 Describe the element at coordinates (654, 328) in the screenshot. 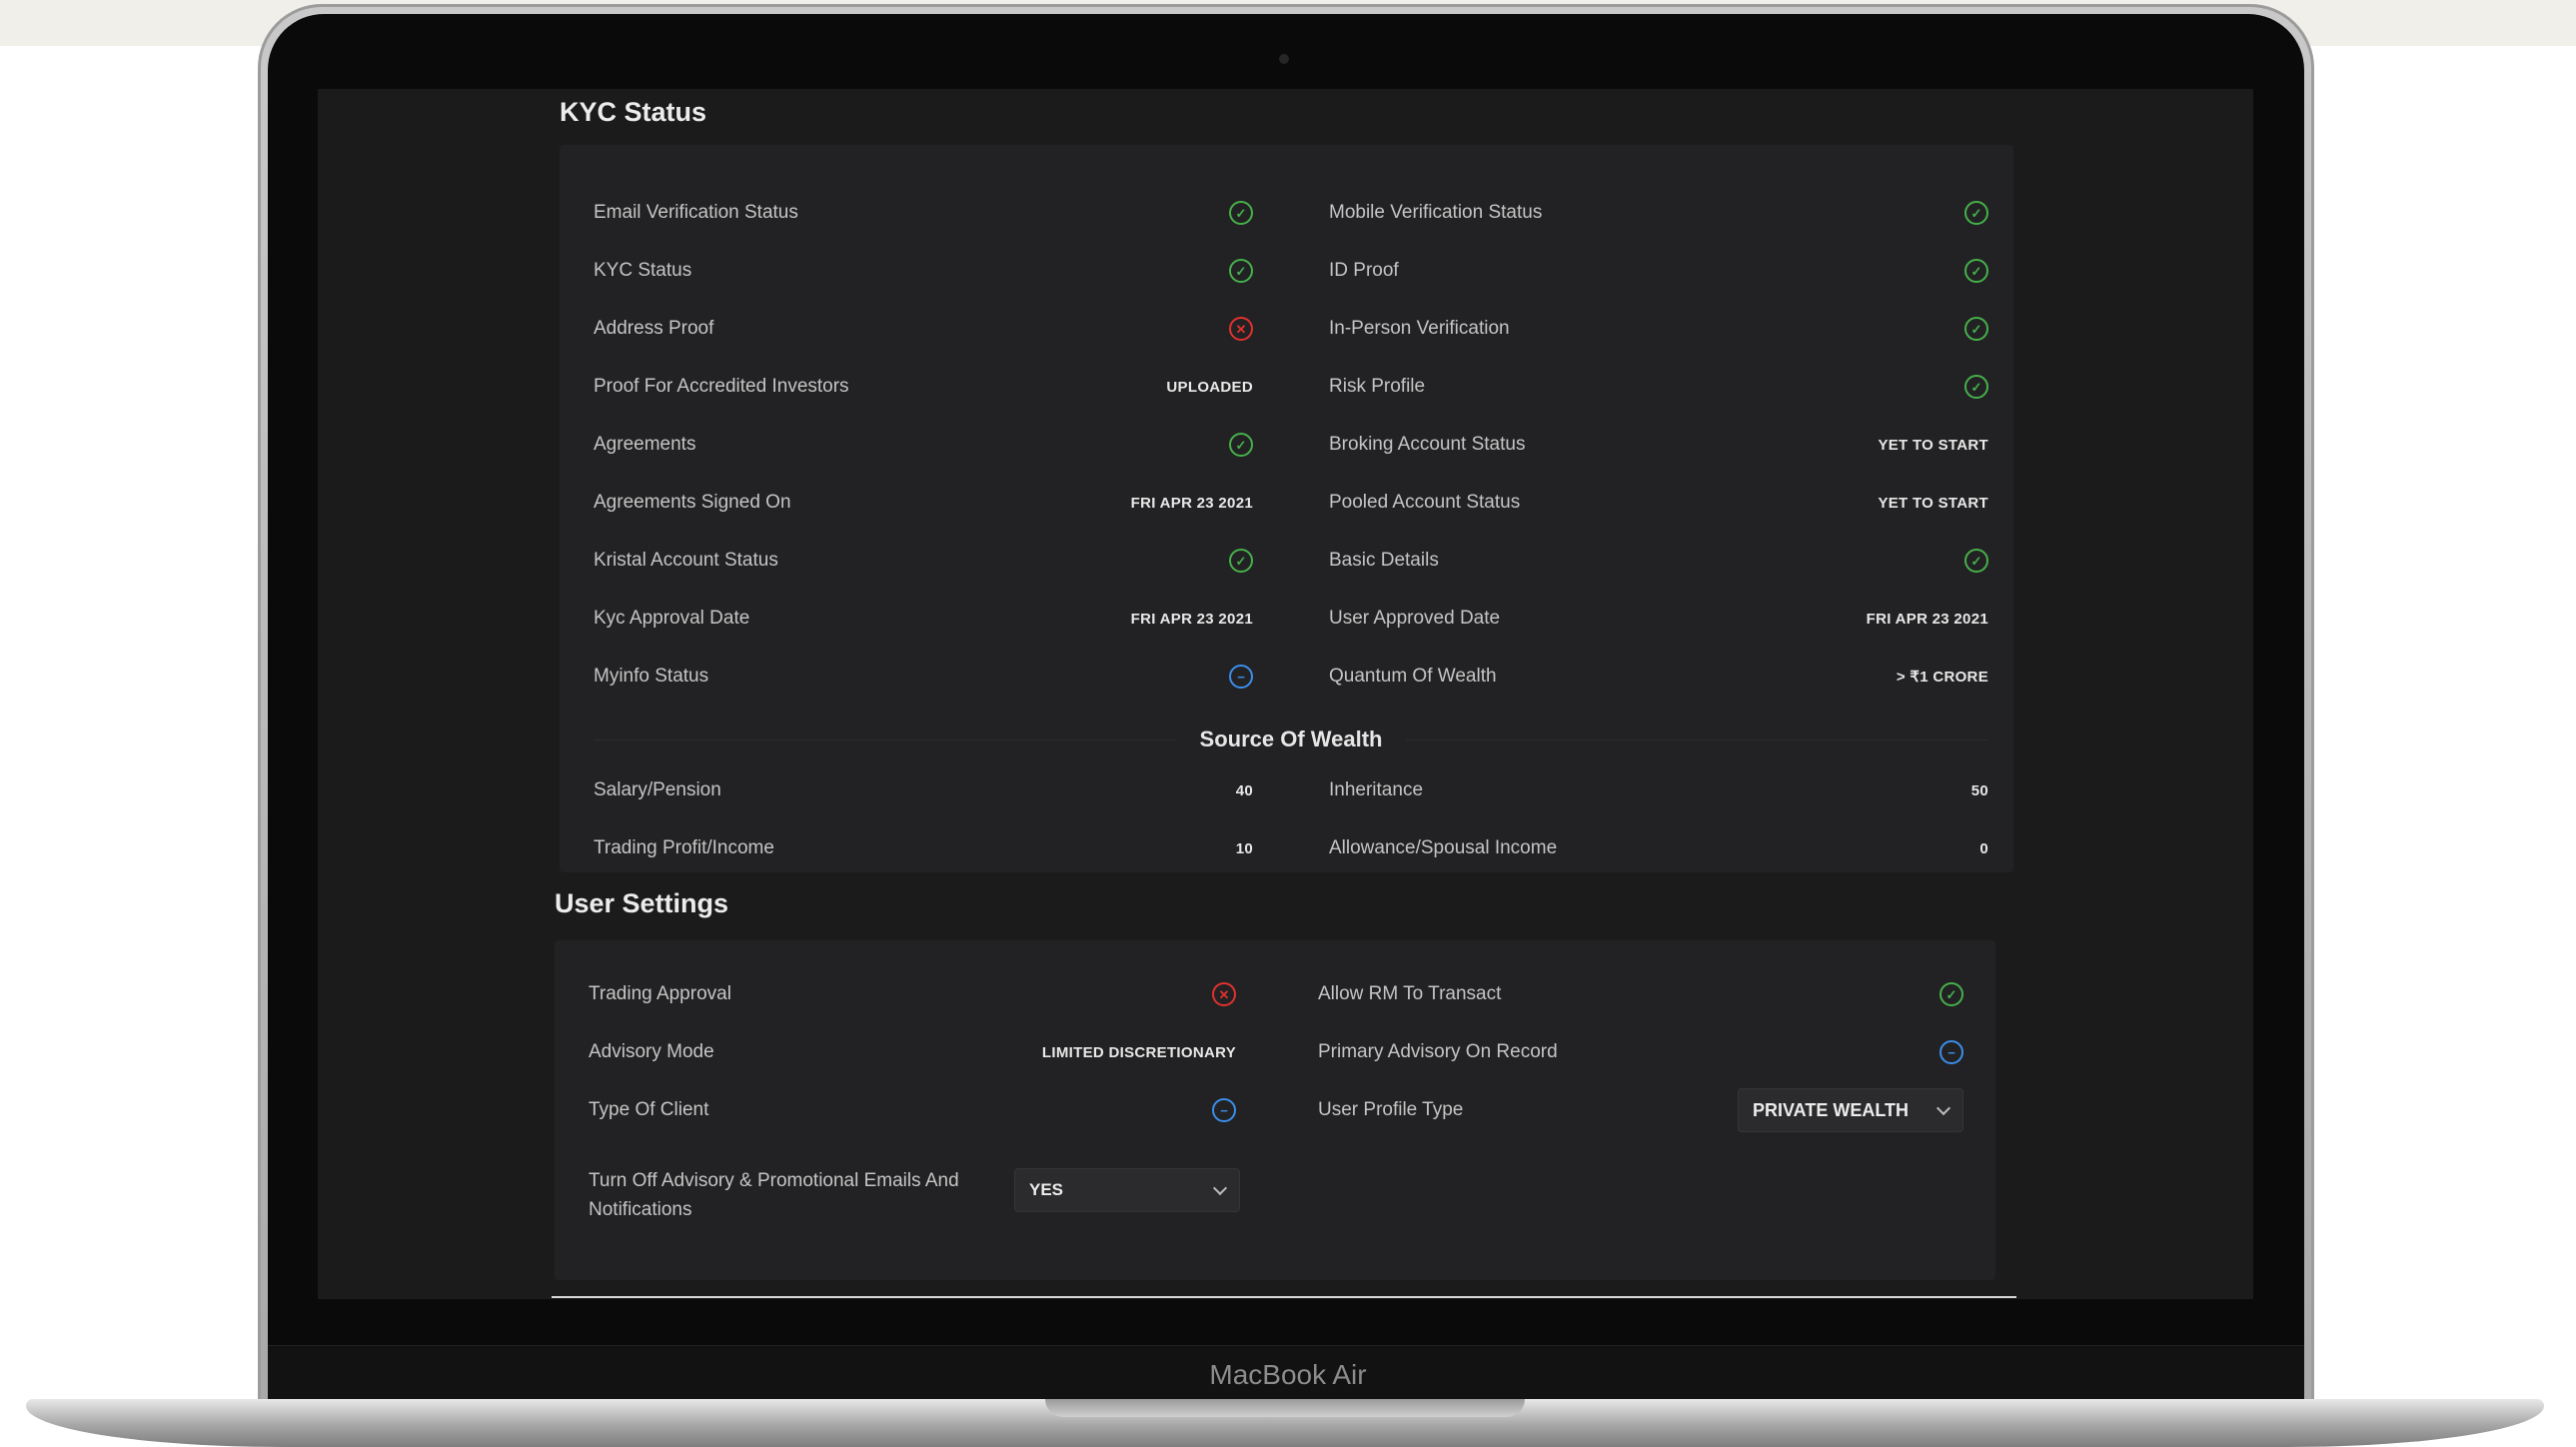

I see `row-label: Address Proof` at that location.